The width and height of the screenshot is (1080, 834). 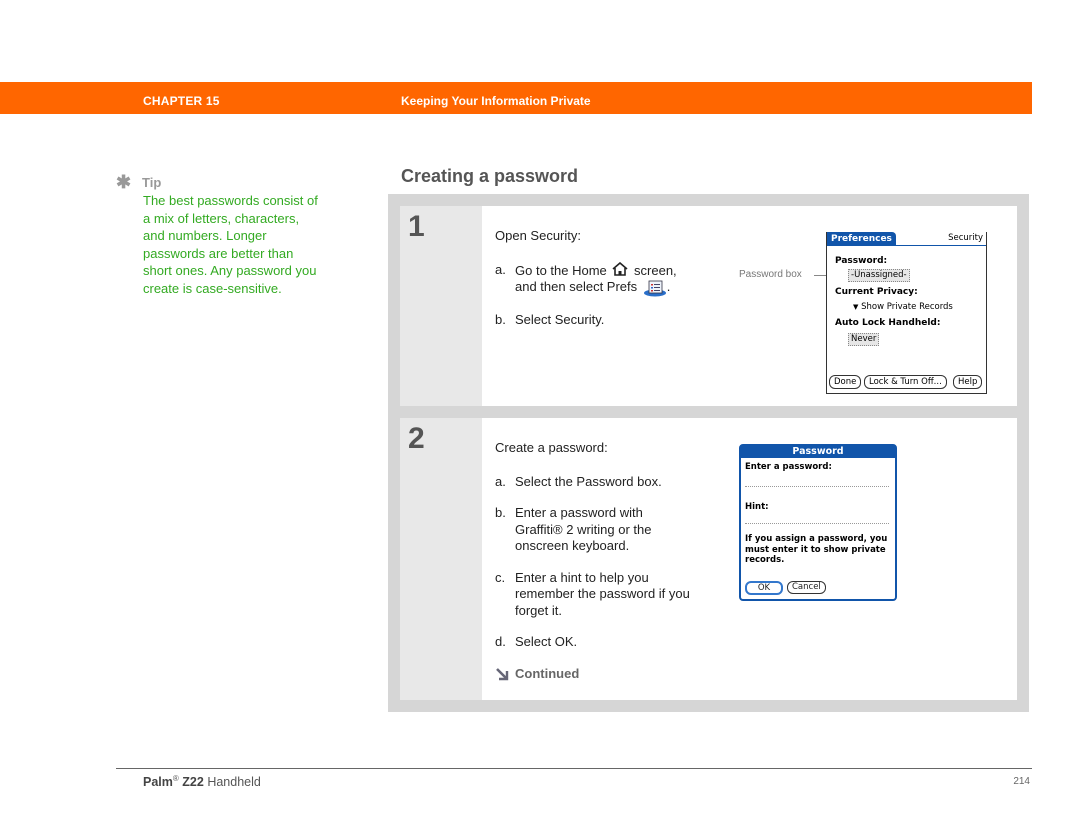 I want to click on step-number: 2, so click(x=416, y=438).